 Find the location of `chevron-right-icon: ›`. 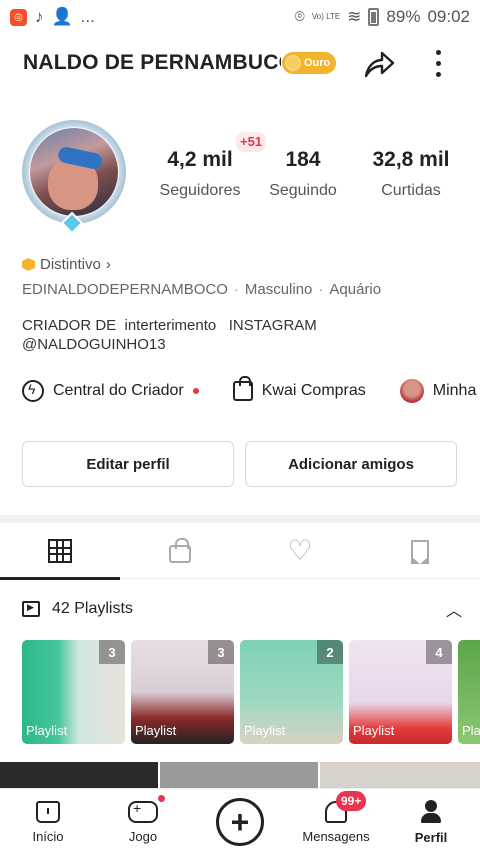

chevron-right-icon: › is located at coordinates (108, 264).